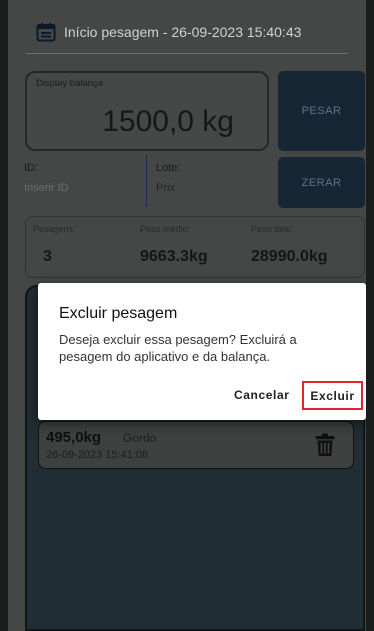  I want to click on average-weight-value: 9663.3kg, so click(174, 256).